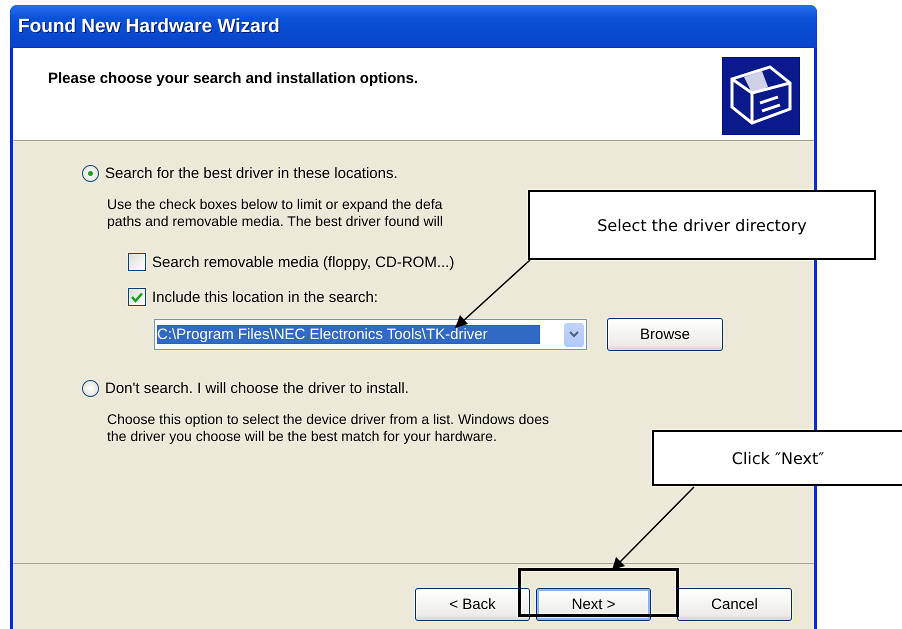 The image size is (902, 629). Describe the element at coordinates (302, 436) in the screenshot. I see `description-text: the driver you choose will be the best match for your hardware.` at that location.